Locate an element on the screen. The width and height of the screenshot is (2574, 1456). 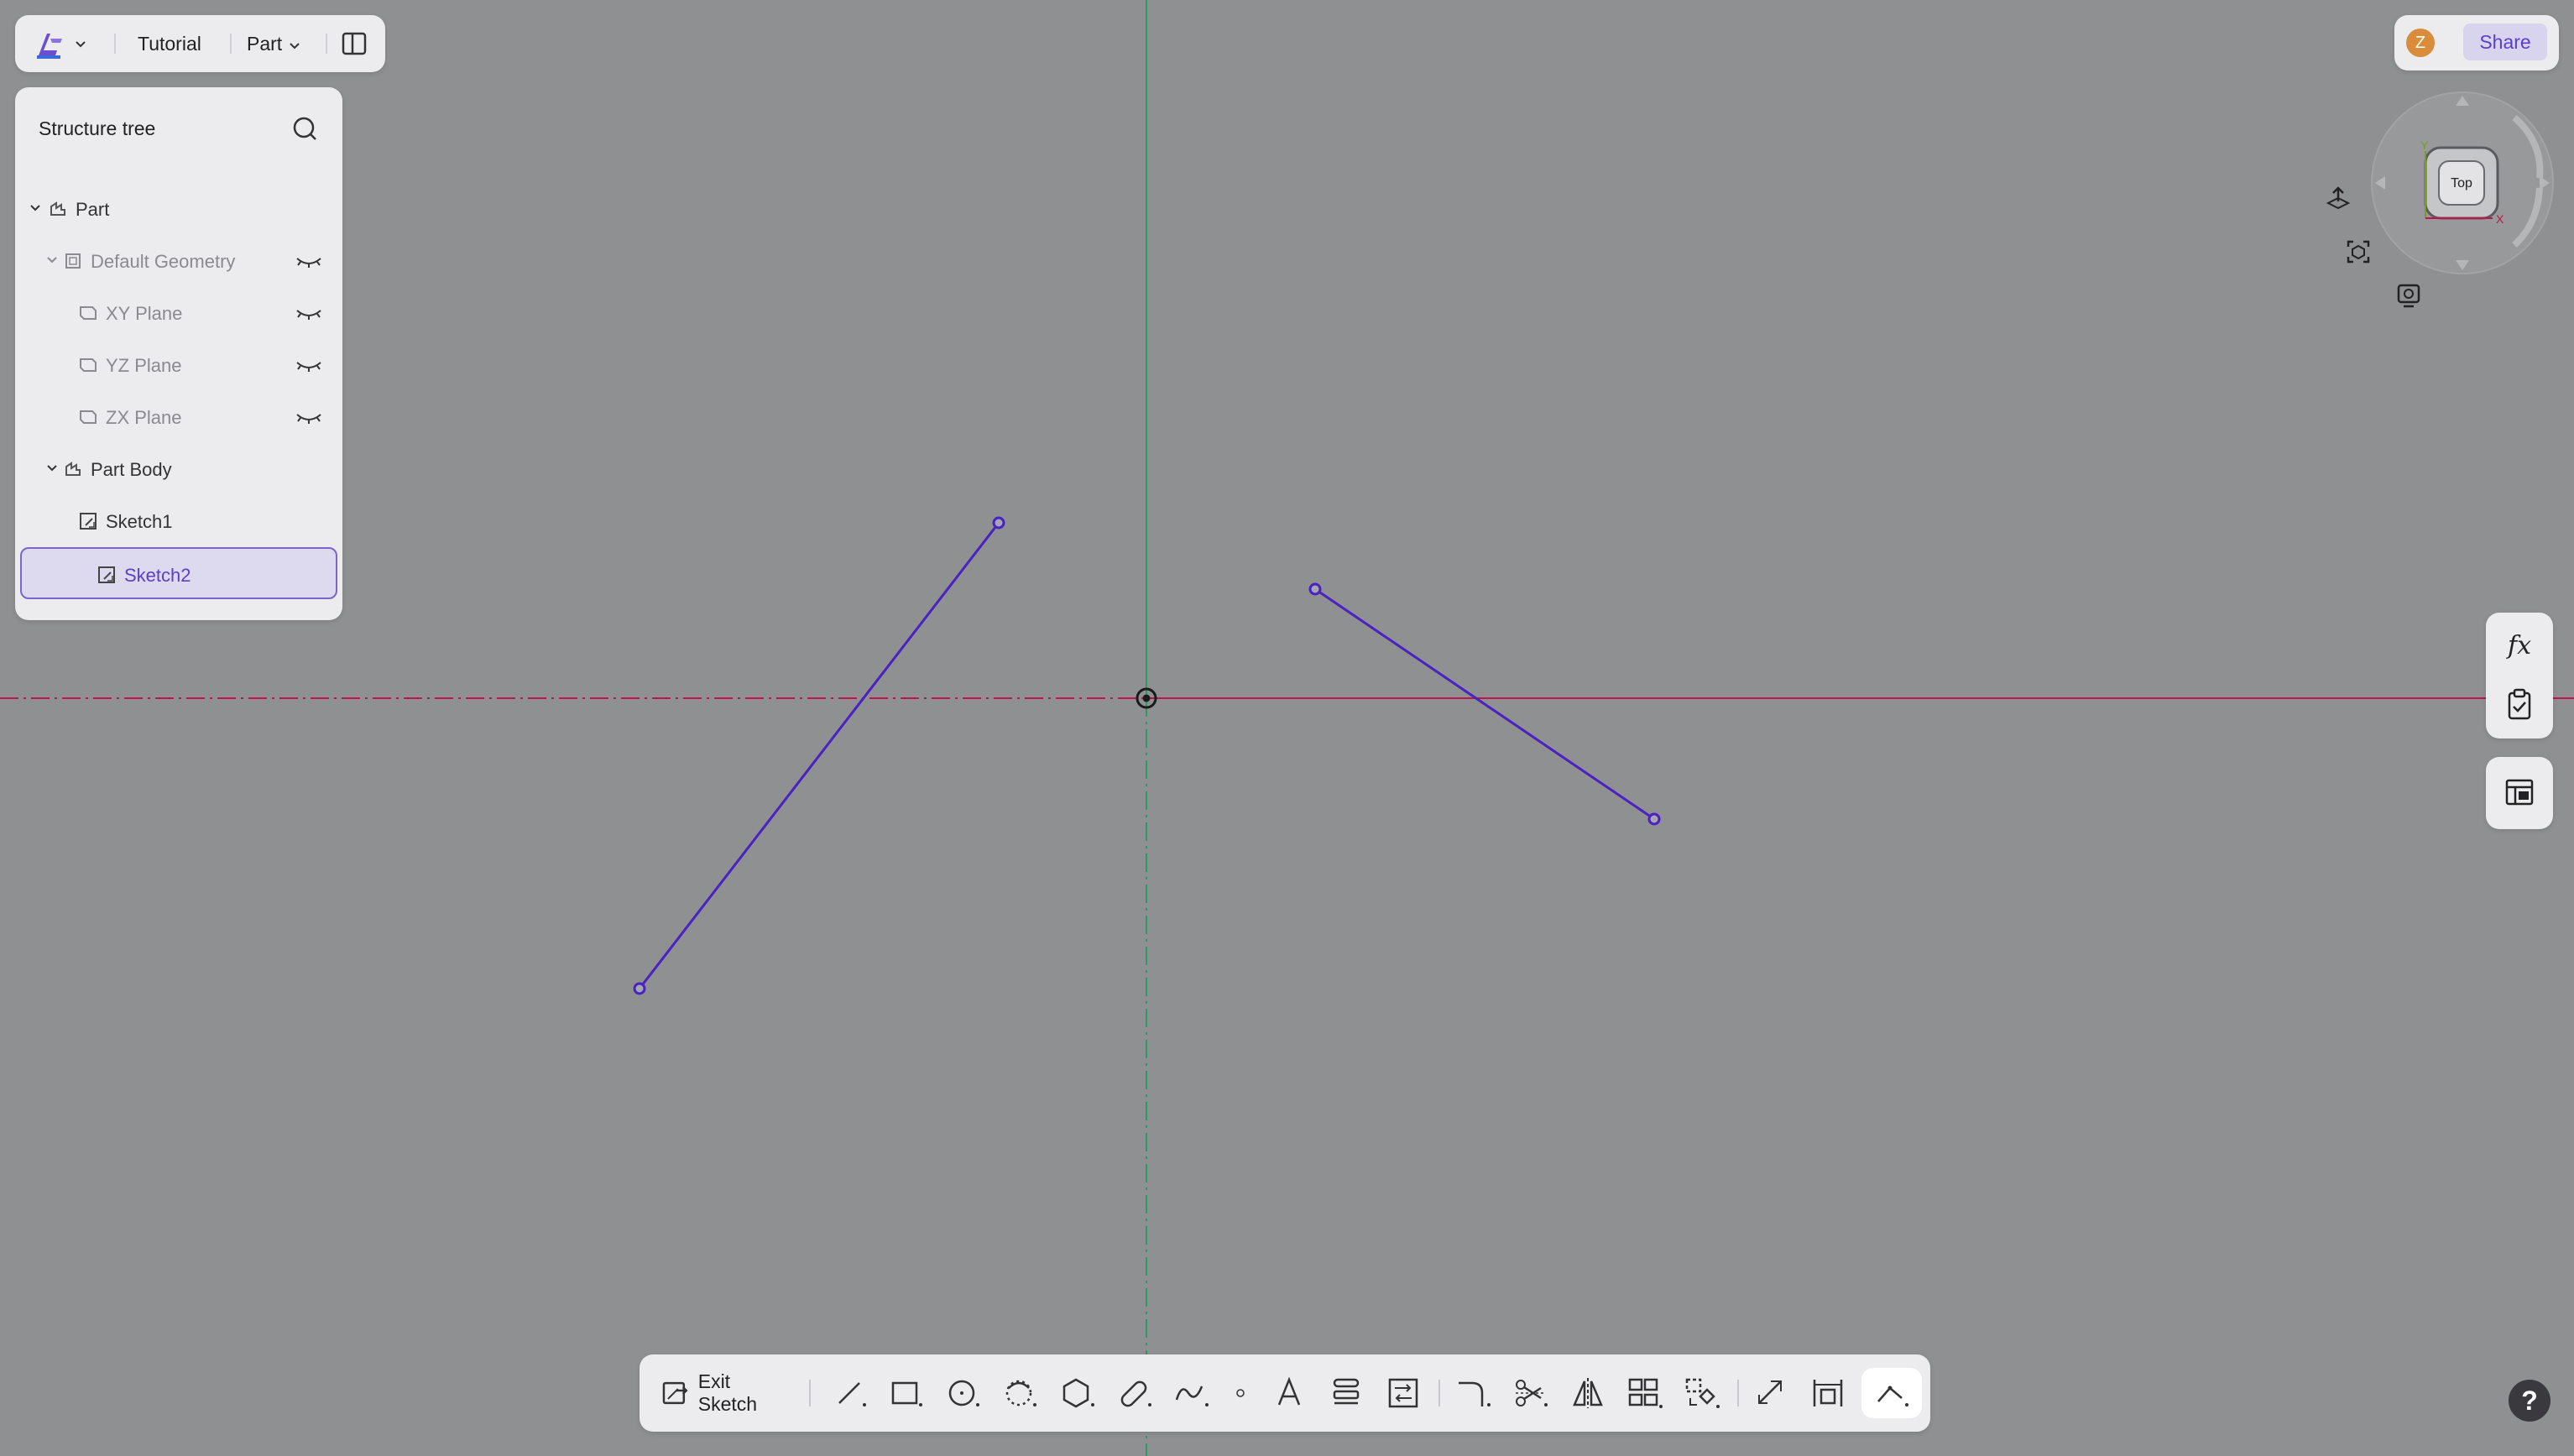
trim-icon is located at coordinates (1532, 1393).